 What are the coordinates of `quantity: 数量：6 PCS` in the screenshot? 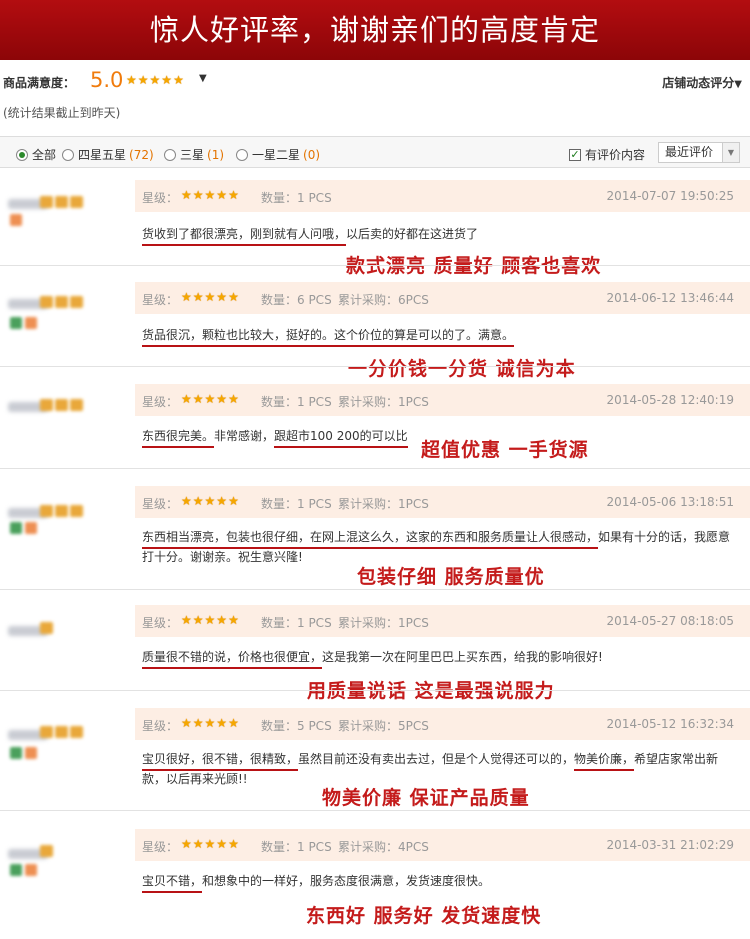 It's located at (296, 300).